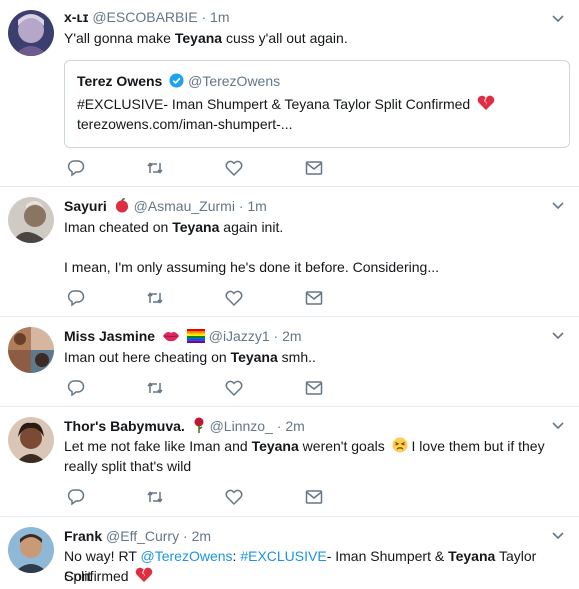 This screenshot has height=589, width=579. Describe the element at coordinates (83, 536) in the screenshot. I see `display-name: Frank` at that location.